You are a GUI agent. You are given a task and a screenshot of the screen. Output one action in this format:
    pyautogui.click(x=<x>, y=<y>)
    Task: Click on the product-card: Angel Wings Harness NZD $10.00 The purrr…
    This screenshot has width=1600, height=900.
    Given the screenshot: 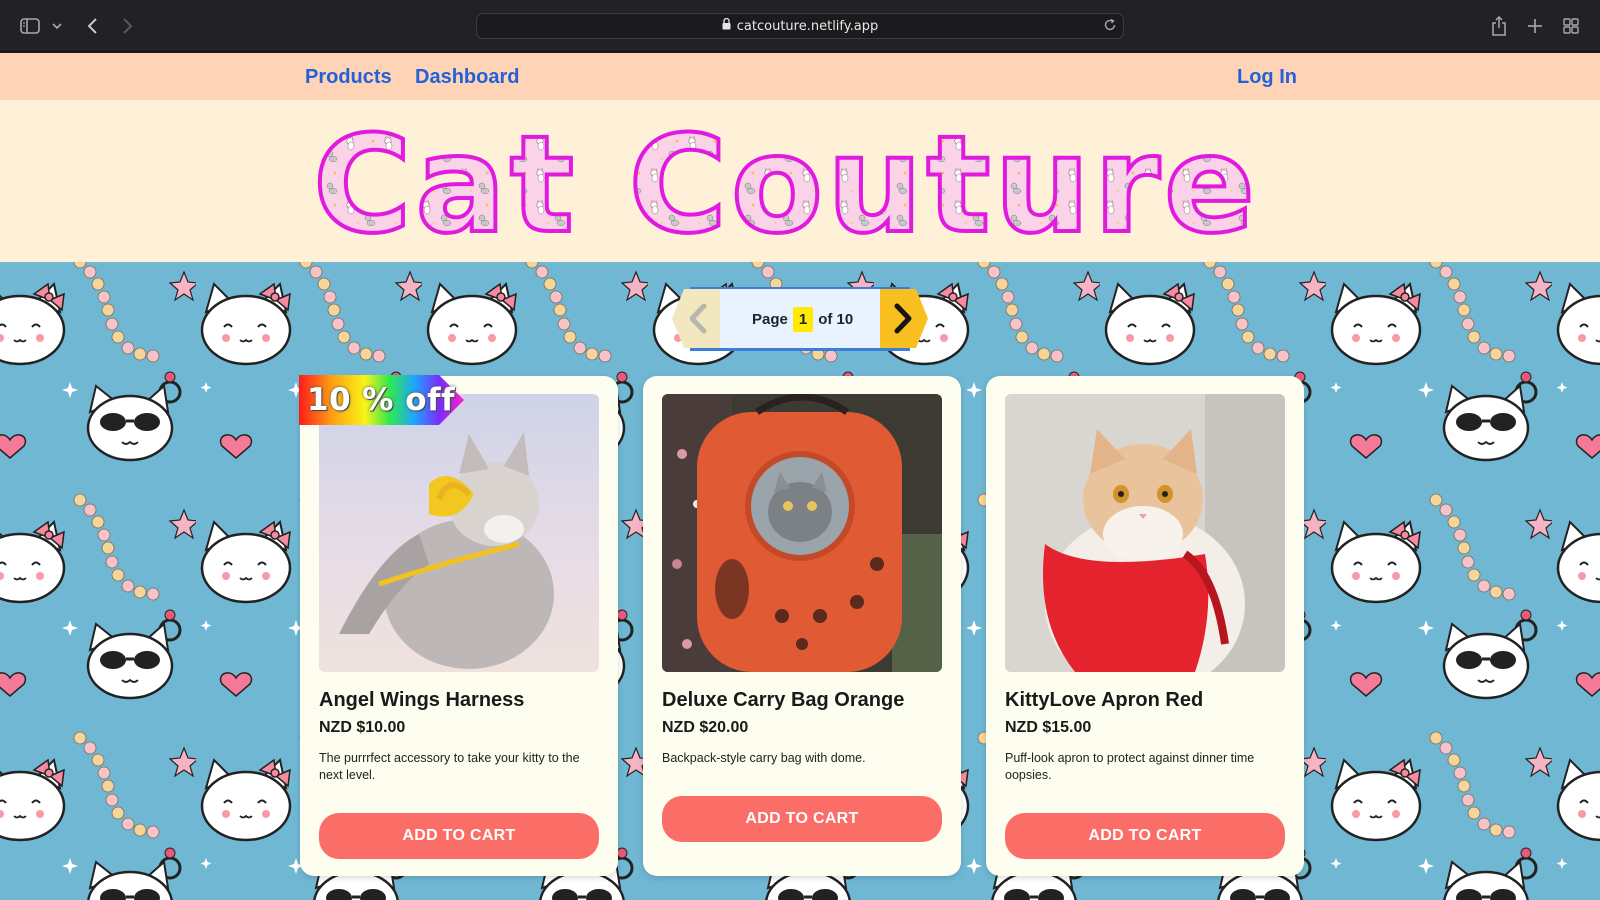 What is the action you would take?
    pyautogui.click(x=459, y=626)
    